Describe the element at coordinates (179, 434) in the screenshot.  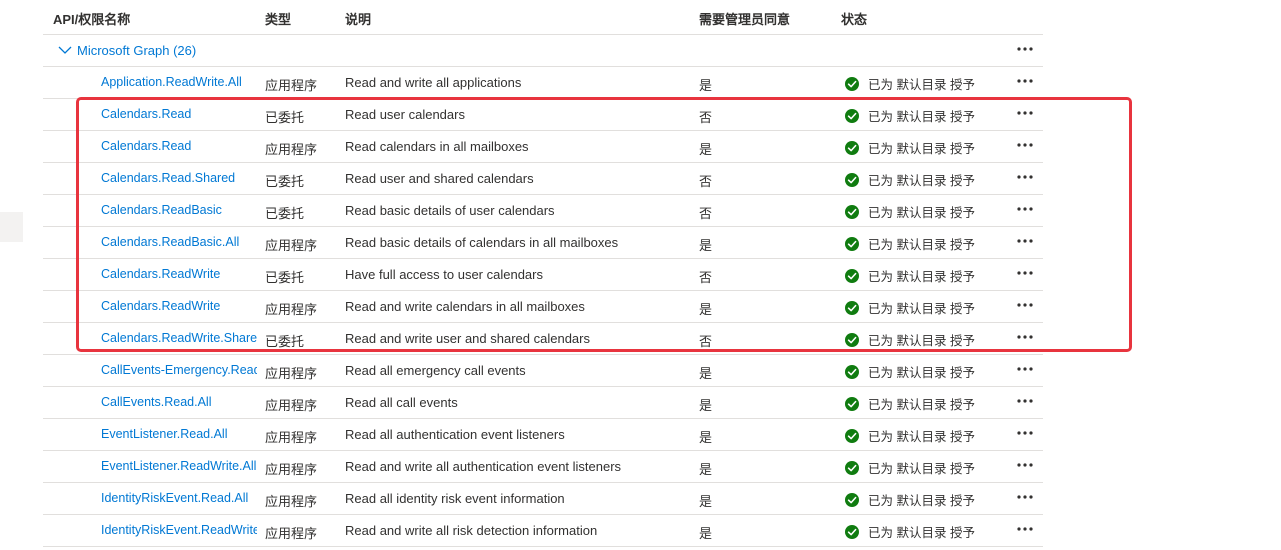
I see `permission-name-link: EventListener.Read.All` at that location.